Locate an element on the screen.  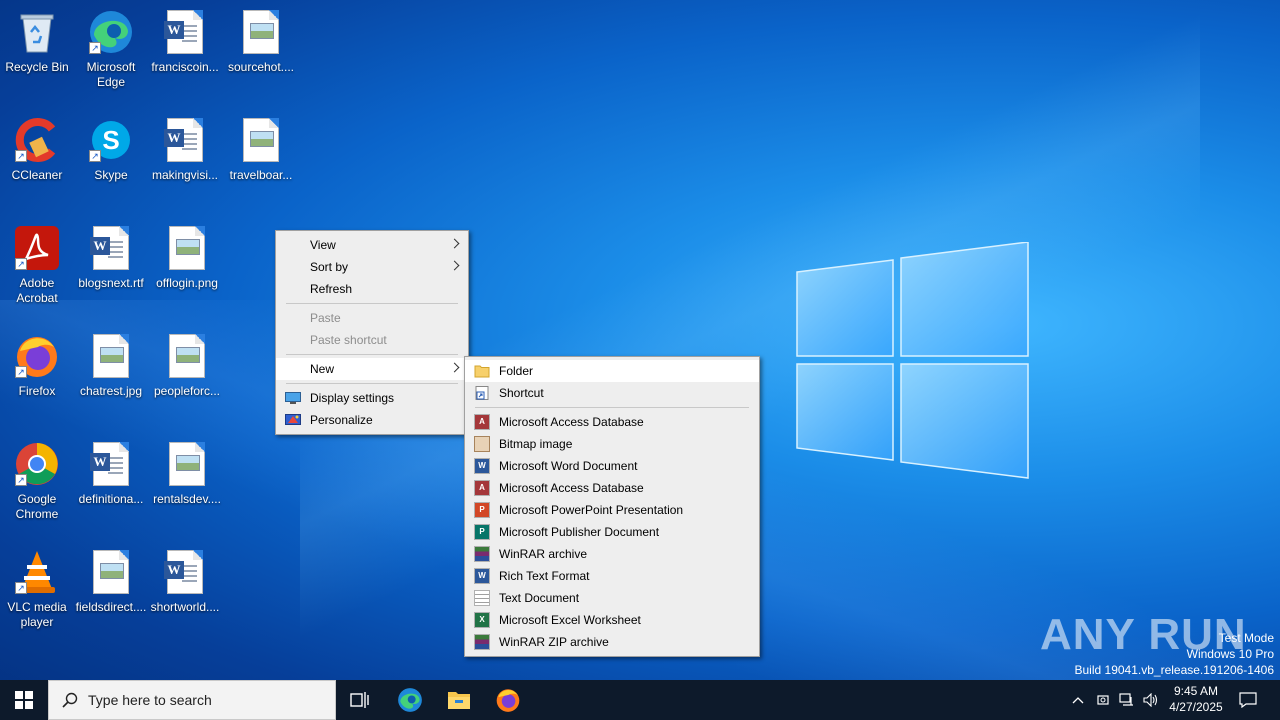
taskbar-search-box: Type here to search is located at coordinates (192, 700).